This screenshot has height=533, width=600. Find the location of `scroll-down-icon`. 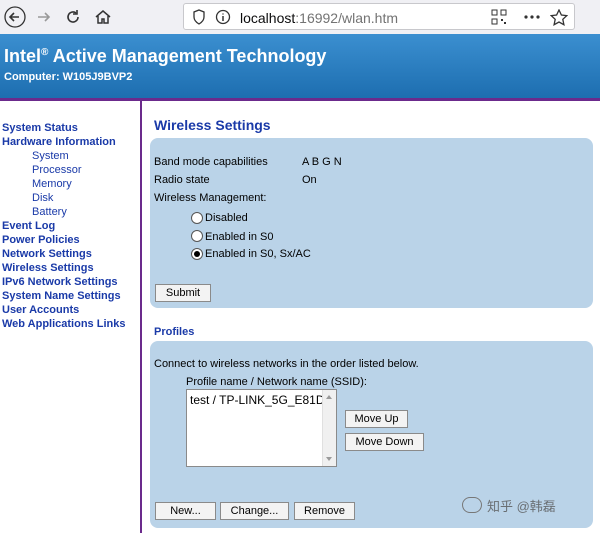

scroll-down-icon is located at coordinates (329, 459).